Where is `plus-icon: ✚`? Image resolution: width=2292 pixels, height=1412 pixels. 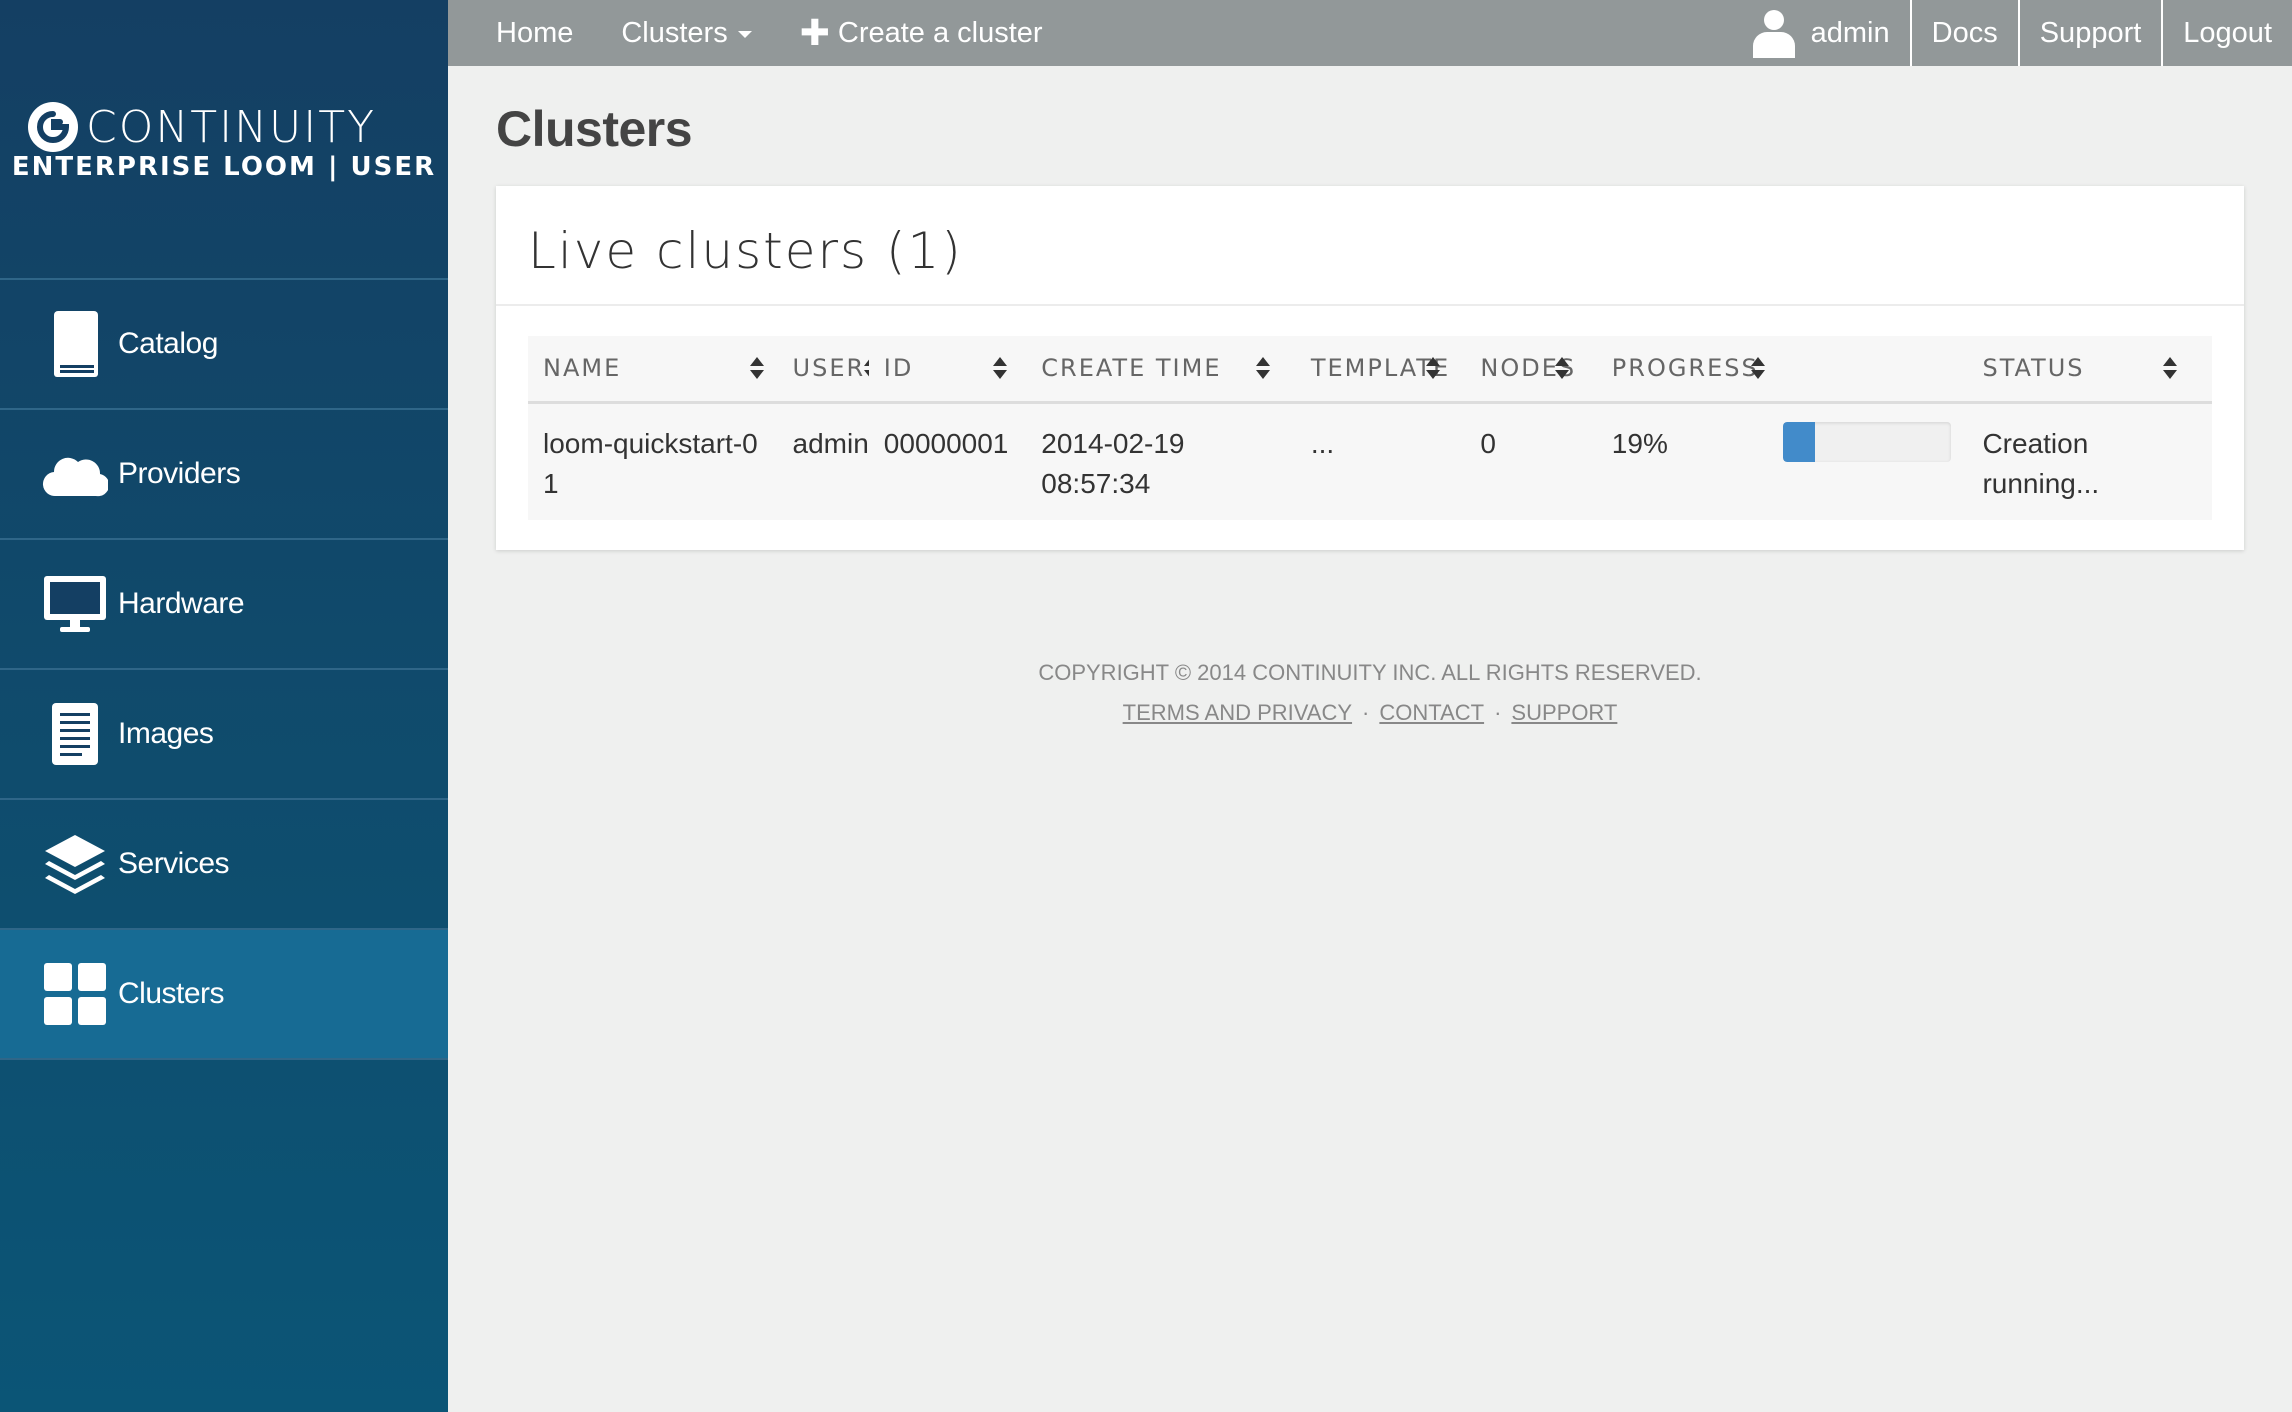
plus-icon: ✚ is located at coordinates (814, 32).